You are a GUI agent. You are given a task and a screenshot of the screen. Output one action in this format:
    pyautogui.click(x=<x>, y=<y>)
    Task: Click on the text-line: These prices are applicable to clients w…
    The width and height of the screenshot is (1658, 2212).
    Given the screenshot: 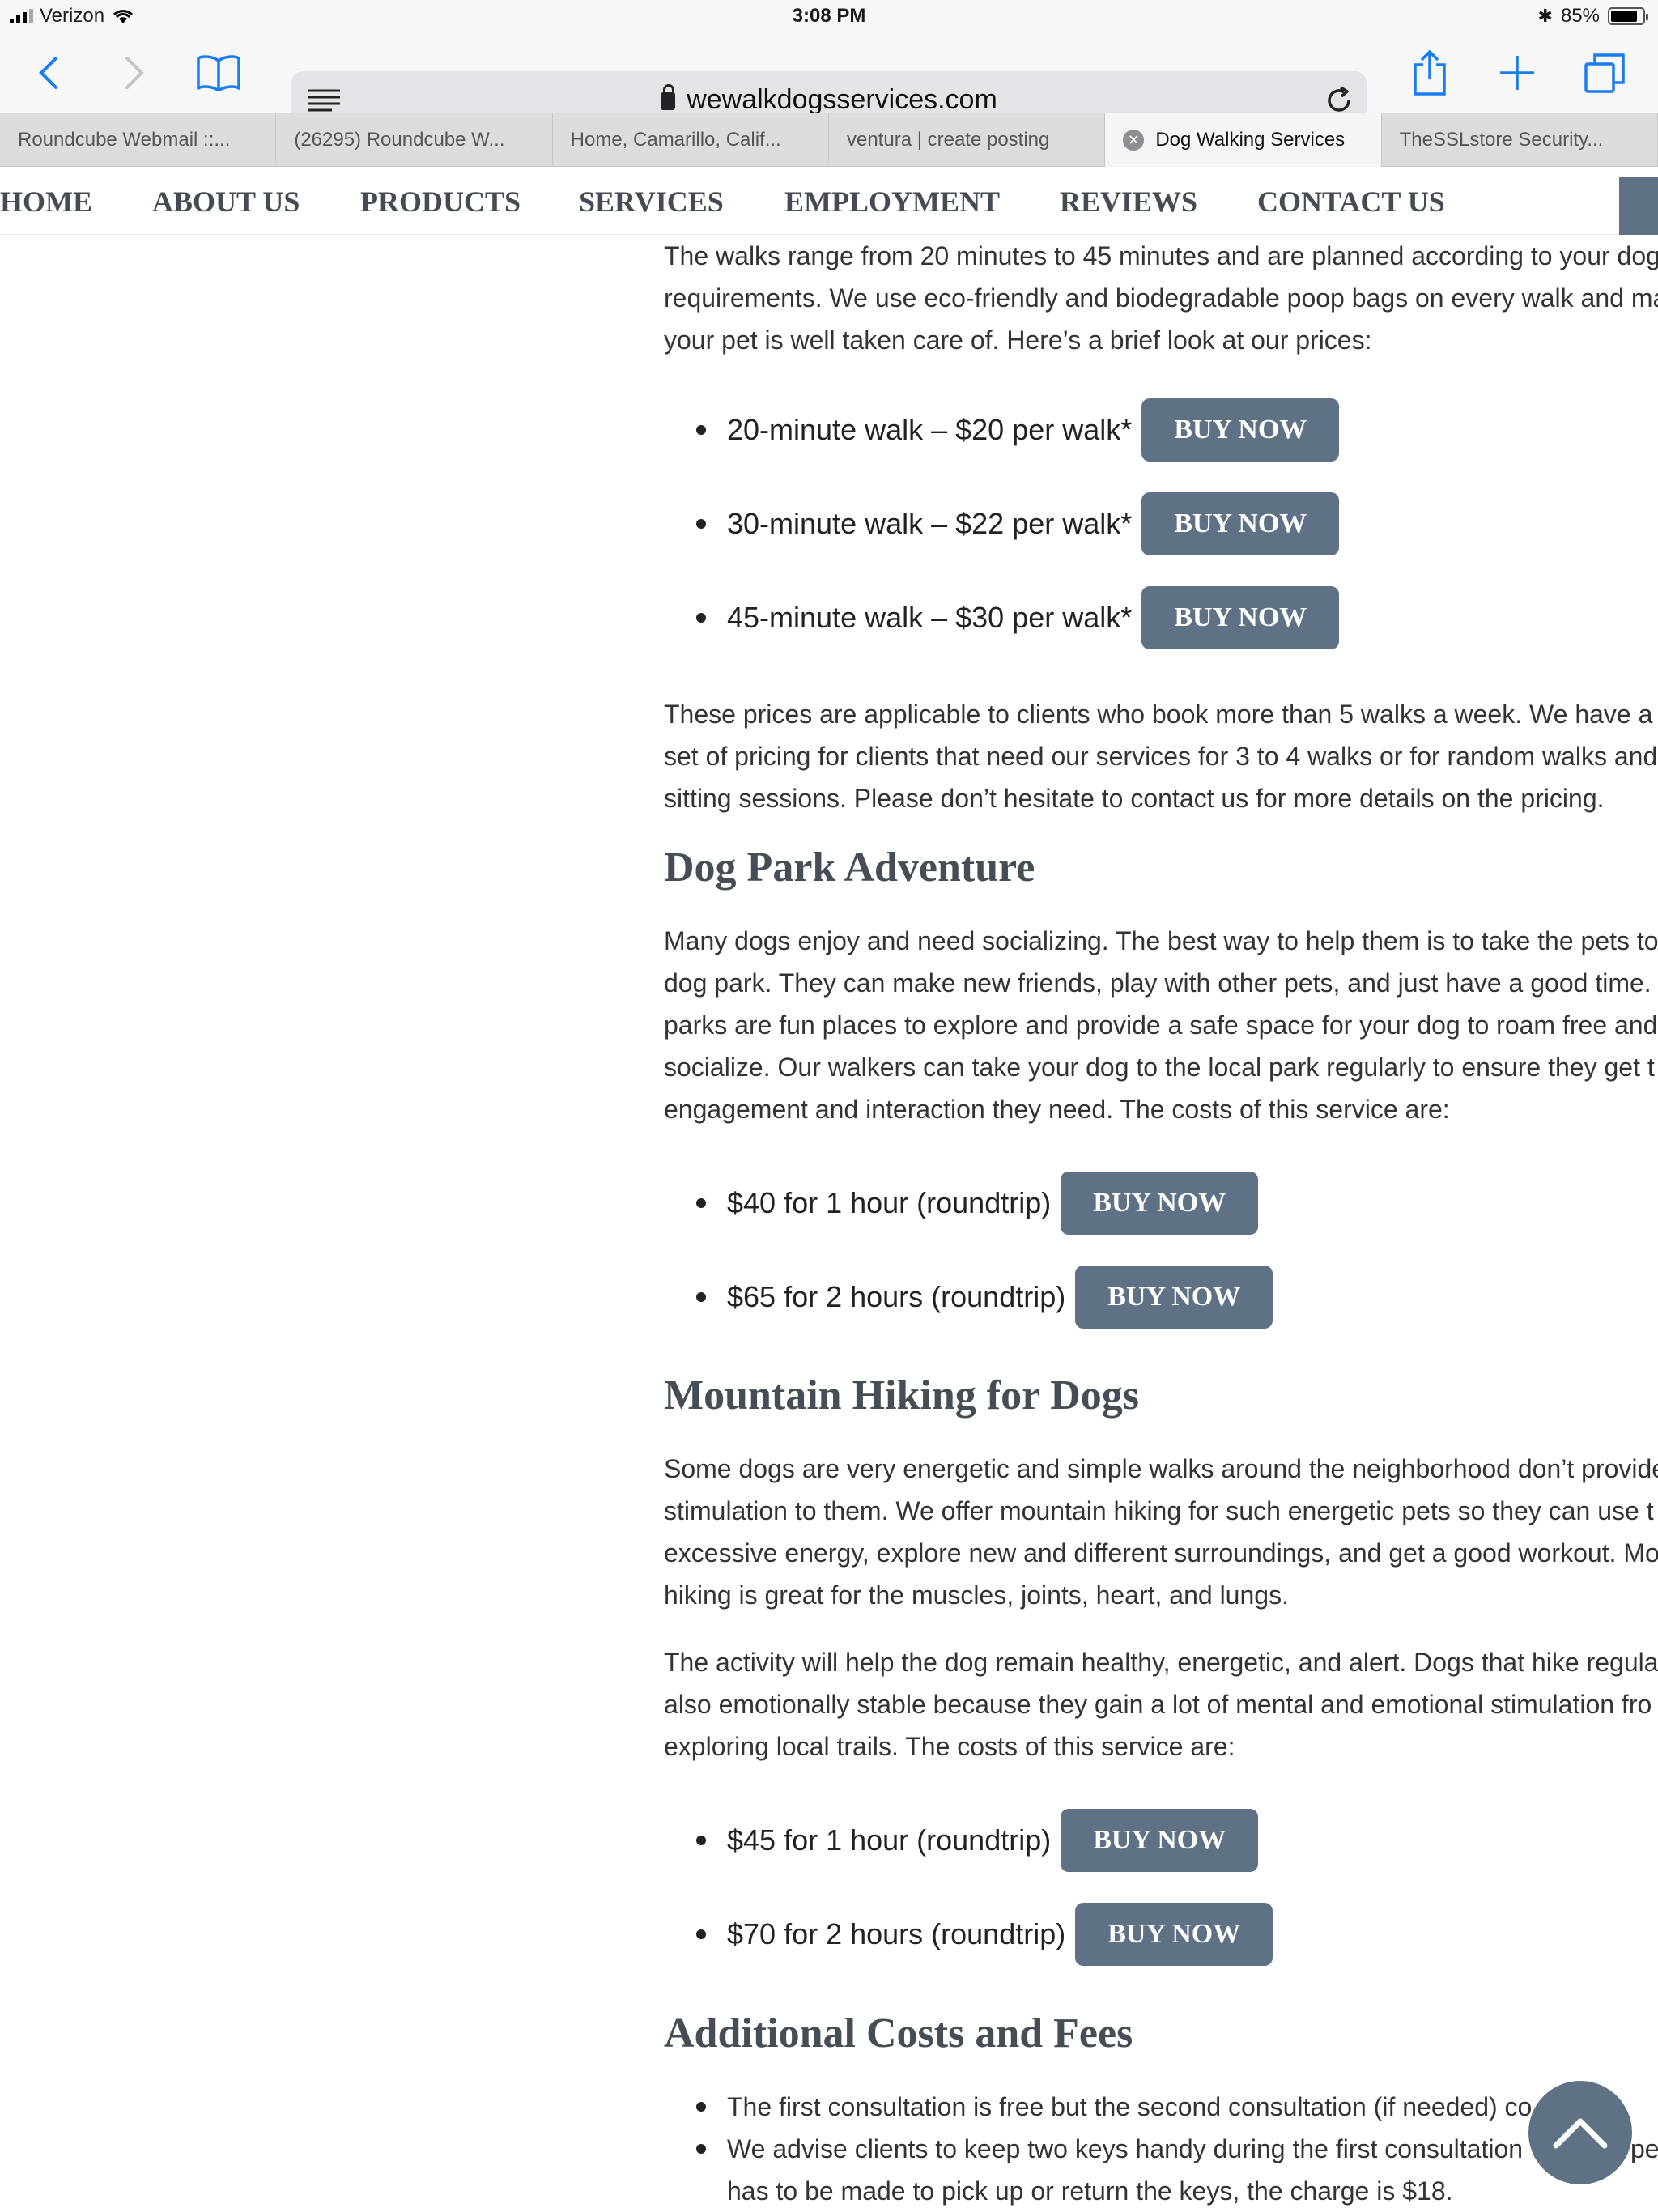 What is the action you would take?
    pyautogui.click(x=1158, y=715)
    